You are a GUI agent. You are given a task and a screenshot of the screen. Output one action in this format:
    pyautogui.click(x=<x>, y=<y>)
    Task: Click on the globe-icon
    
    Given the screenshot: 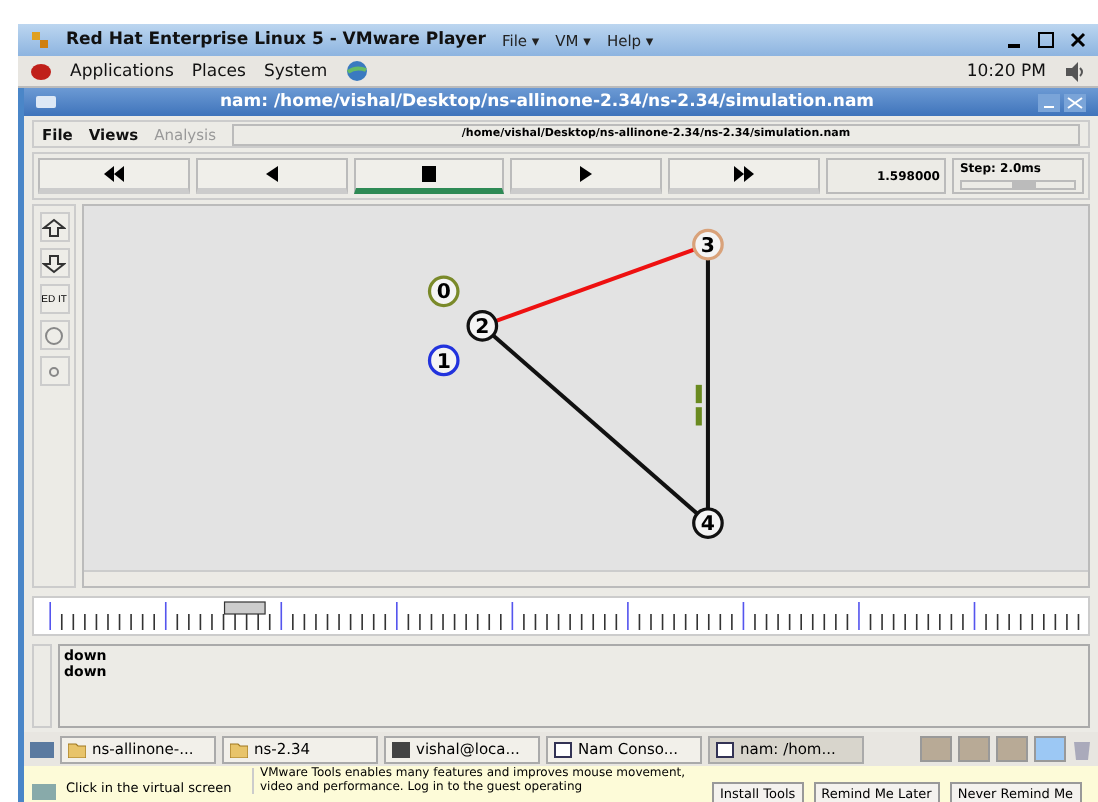 What is the action you would take?
    pyautogui.click(x=356, y=71)
    